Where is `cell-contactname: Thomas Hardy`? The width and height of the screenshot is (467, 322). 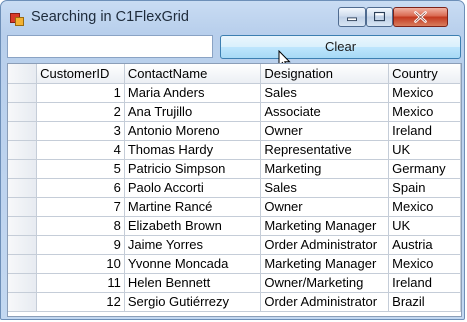 cell-contactname: Thomas Hardy is located at coordinates (193, 150).